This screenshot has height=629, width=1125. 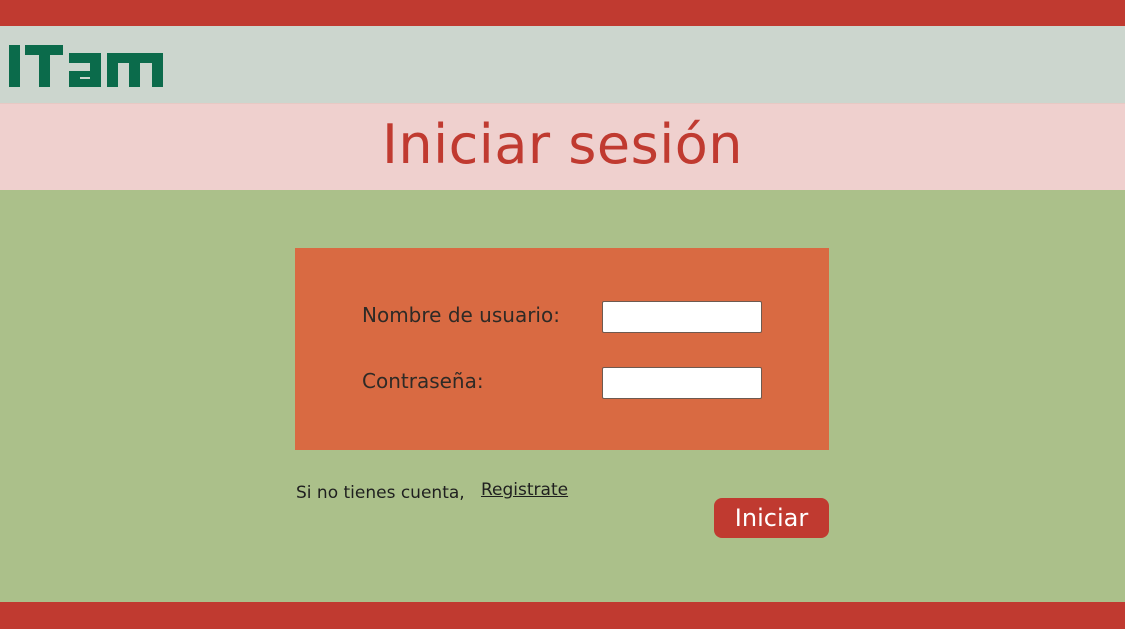 What do you see at coordinates (682, 317) in the screenshot?
I see `username-input` at bounding box center [682, 317].